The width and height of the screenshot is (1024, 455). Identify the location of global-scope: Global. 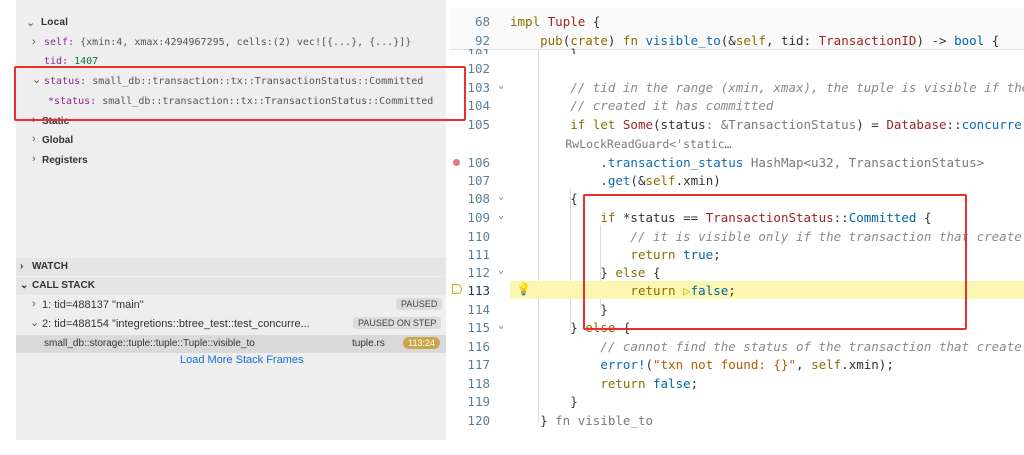
(57, 140).